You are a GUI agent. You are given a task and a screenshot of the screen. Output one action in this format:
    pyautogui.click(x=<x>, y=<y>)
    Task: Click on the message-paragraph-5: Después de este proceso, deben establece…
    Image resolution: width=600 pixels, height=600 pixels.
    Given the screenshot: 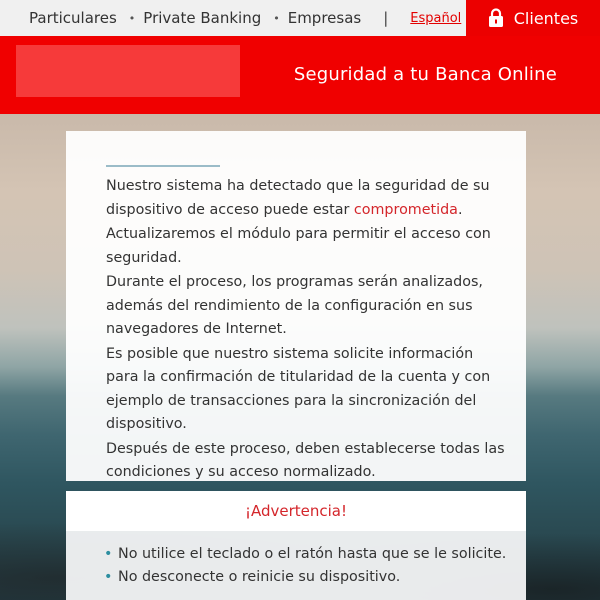 What is the action you would take?
    pyautogui.click(x=305, y=460)
    